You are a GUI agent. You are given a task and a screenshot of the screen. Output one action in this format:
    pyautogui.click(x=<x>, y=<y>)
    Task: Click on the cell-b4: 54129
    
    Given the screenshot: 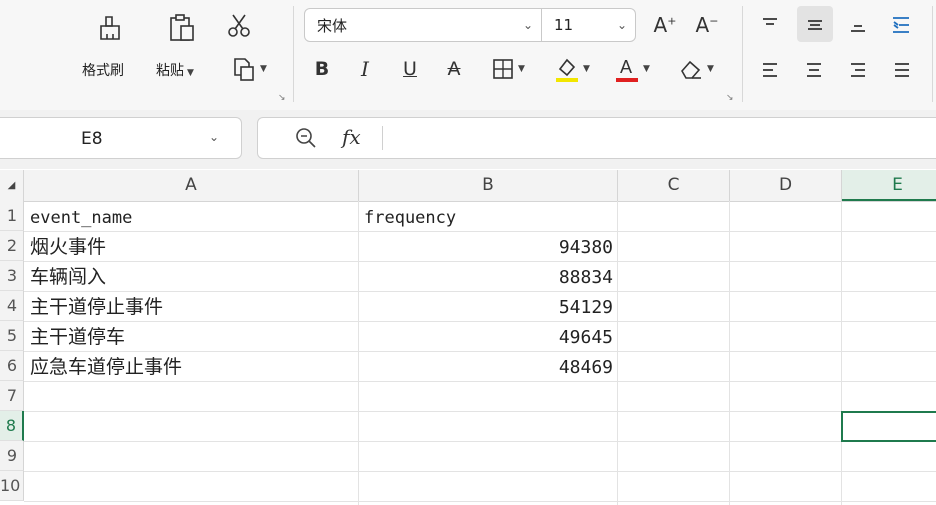 What is the action you would take?
    pyautogui.click(x=488, y=308)
    